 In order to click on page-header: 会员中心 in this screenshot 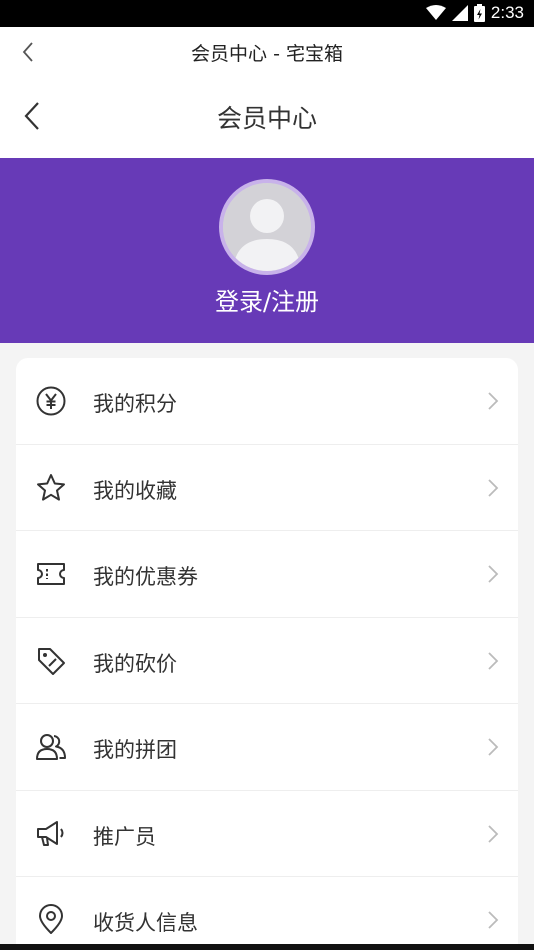, I will do `click(267, 117)`.